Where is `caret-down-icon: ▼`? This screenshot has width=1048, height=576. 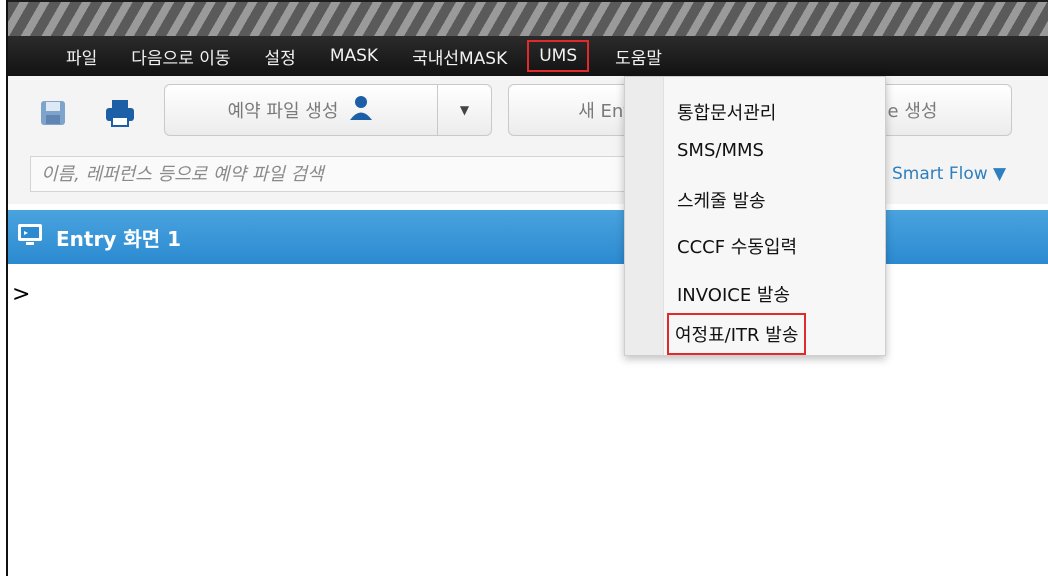
caret-down-icon: ▼ is located at coordinates (464, 110).